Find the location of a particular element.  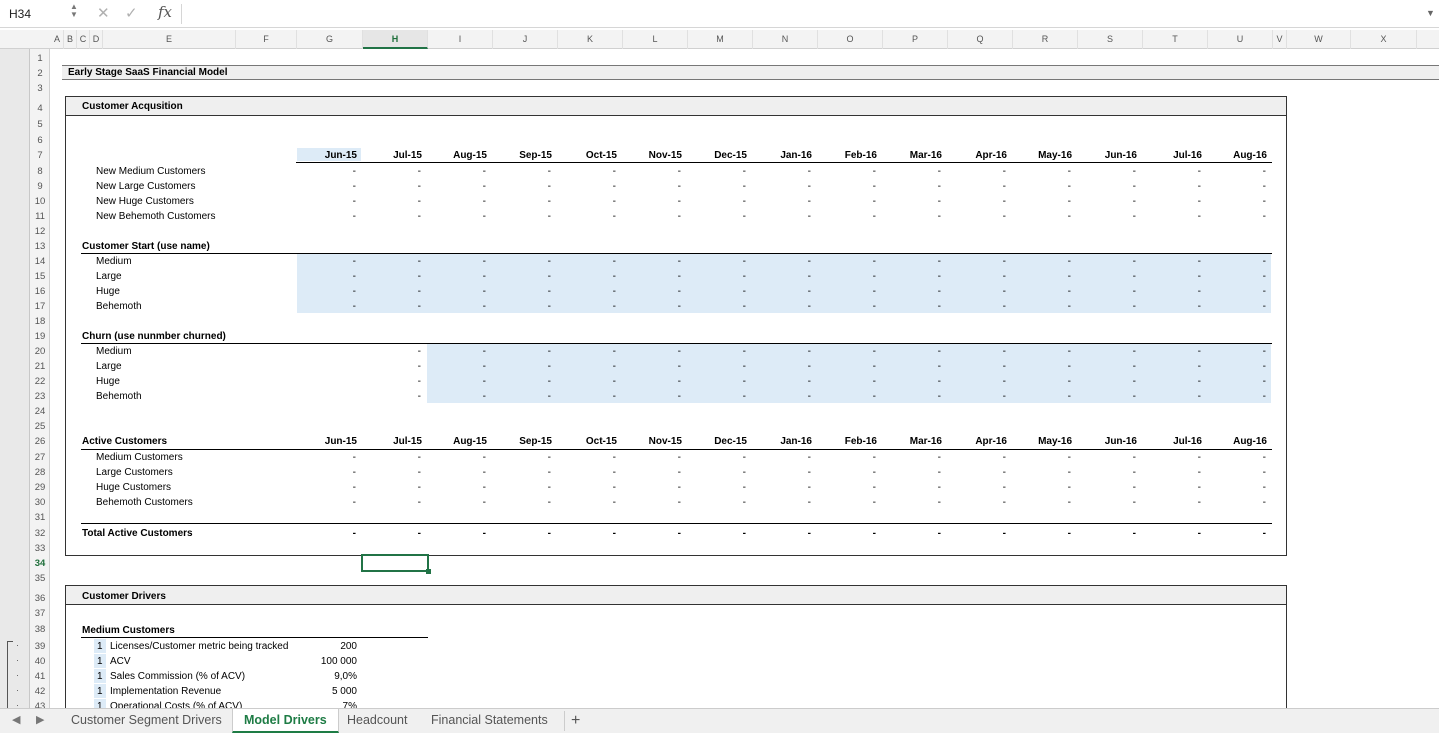

column-header: A is located at coordinates (57, 39).